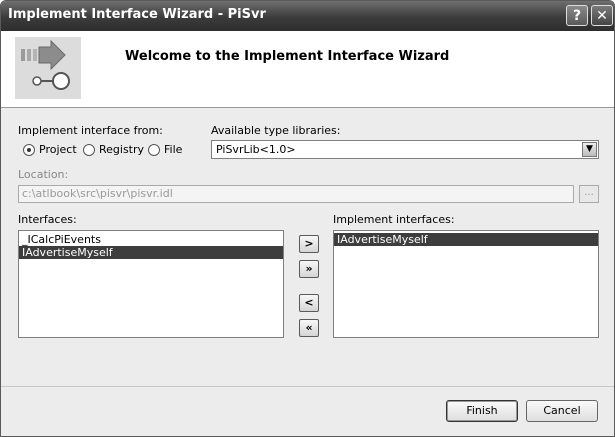 Image resolution: width=615 pixels, height=437 pixels. I want to click on footer-divider, so click(307, 386).